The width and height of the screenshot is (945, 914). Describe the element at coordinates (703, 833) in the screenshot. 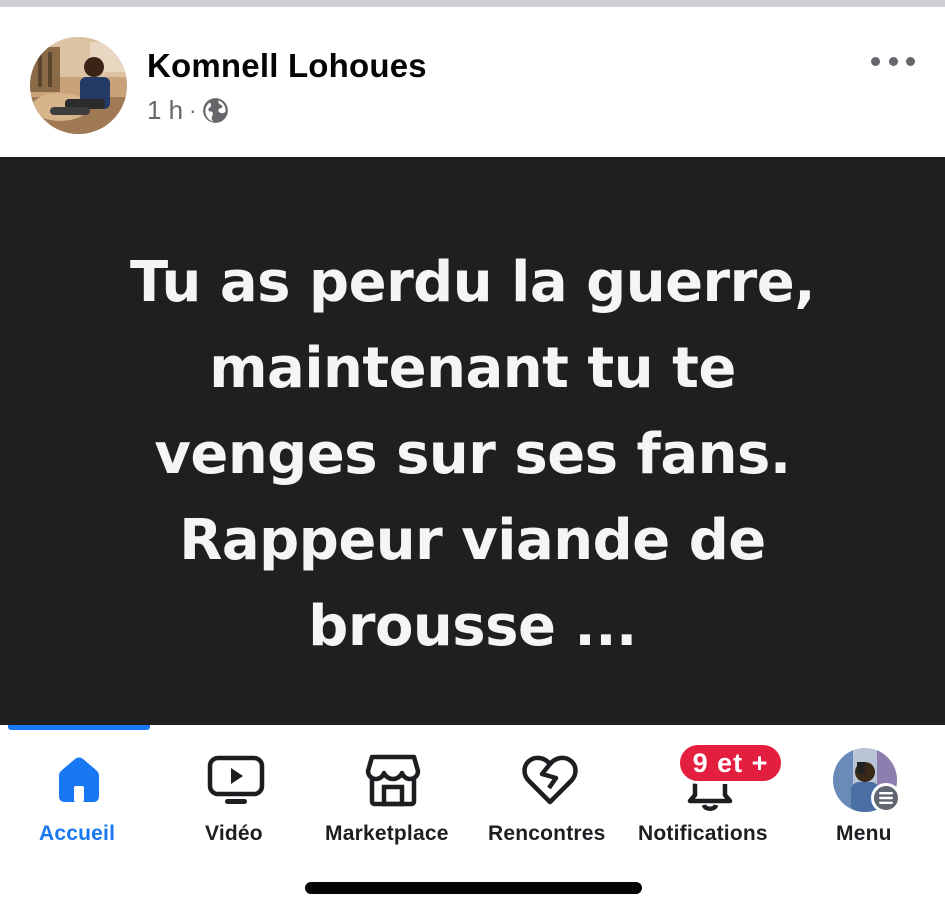

I see `tab-label: Notifications` at that location.